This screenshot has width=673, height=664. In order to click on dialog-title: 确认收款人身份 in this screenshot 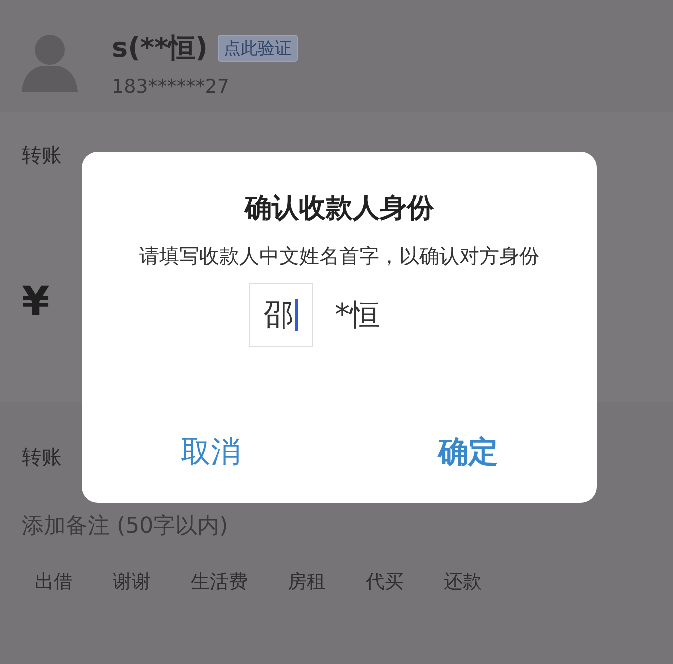, I will do `click(339, 209)`.